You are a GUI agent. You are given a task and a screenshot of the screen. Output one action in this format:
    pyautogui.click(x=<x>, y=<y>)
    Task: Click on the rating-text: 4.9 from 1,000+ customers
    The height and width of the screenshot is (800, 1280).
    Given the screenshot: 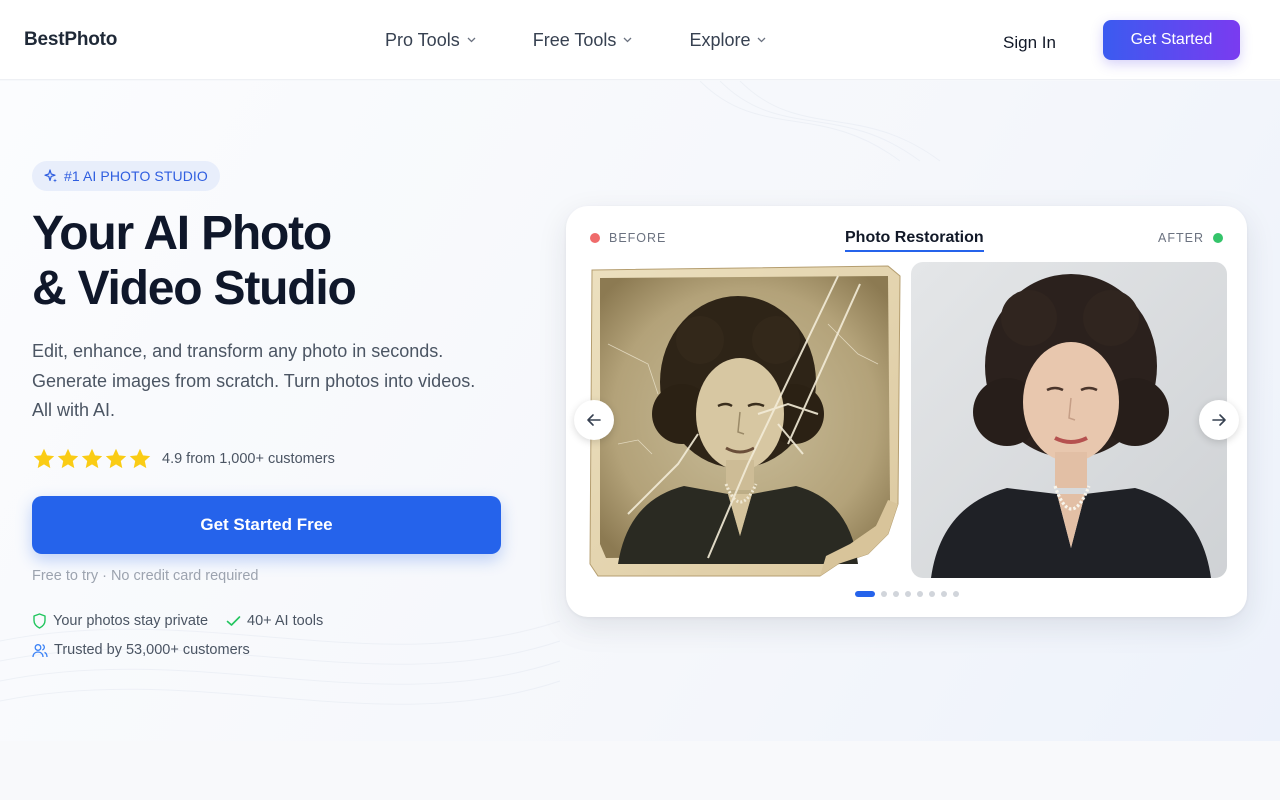 What is the action you would take?
    pyautogui.click(x=248, y=459)
    